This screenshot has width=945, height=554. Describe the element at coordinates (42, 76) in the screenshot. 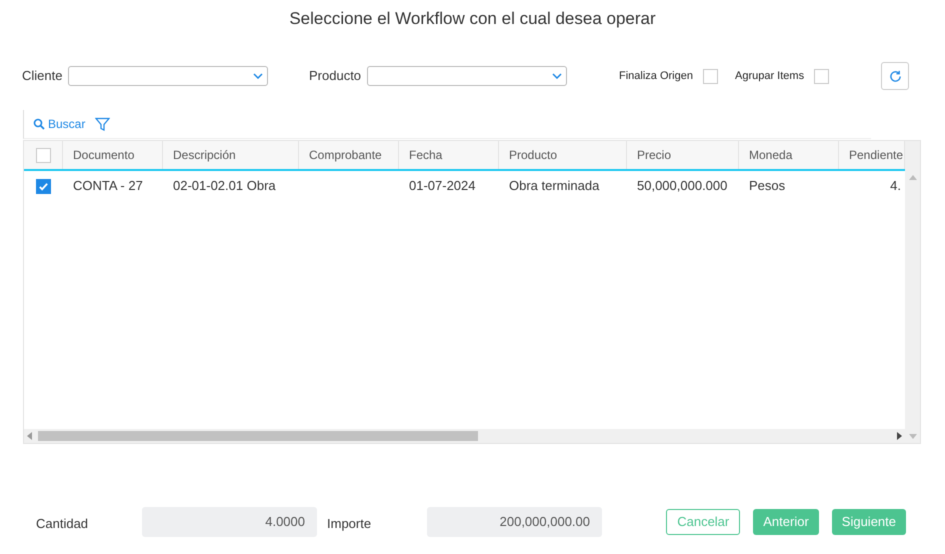

I see `field-label: Cliente` at that location.